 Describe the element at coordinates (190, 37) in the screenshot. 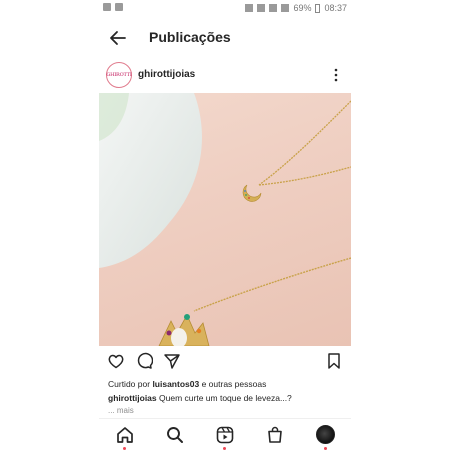

I see `page-title: Publicações` at that location.